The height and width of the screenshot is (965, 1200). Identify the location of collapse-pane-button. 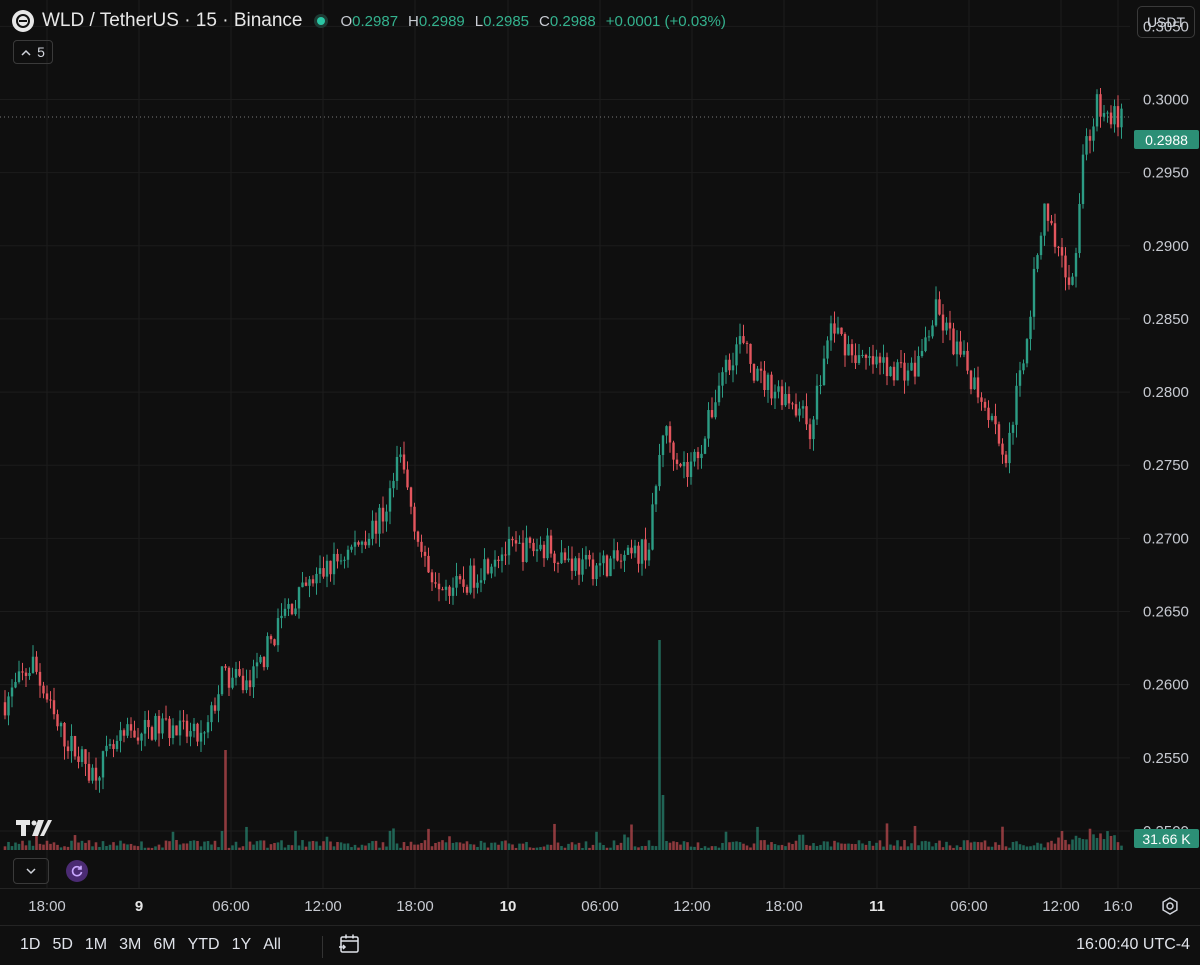
(31, 871).